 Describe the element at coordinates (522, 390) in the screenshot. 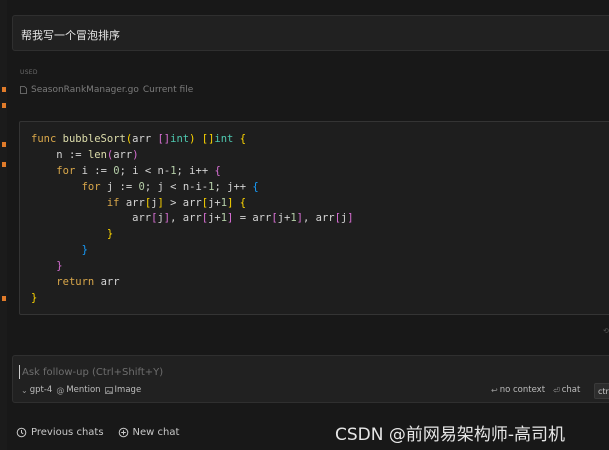

I see `no-context-label: no context` at that location.